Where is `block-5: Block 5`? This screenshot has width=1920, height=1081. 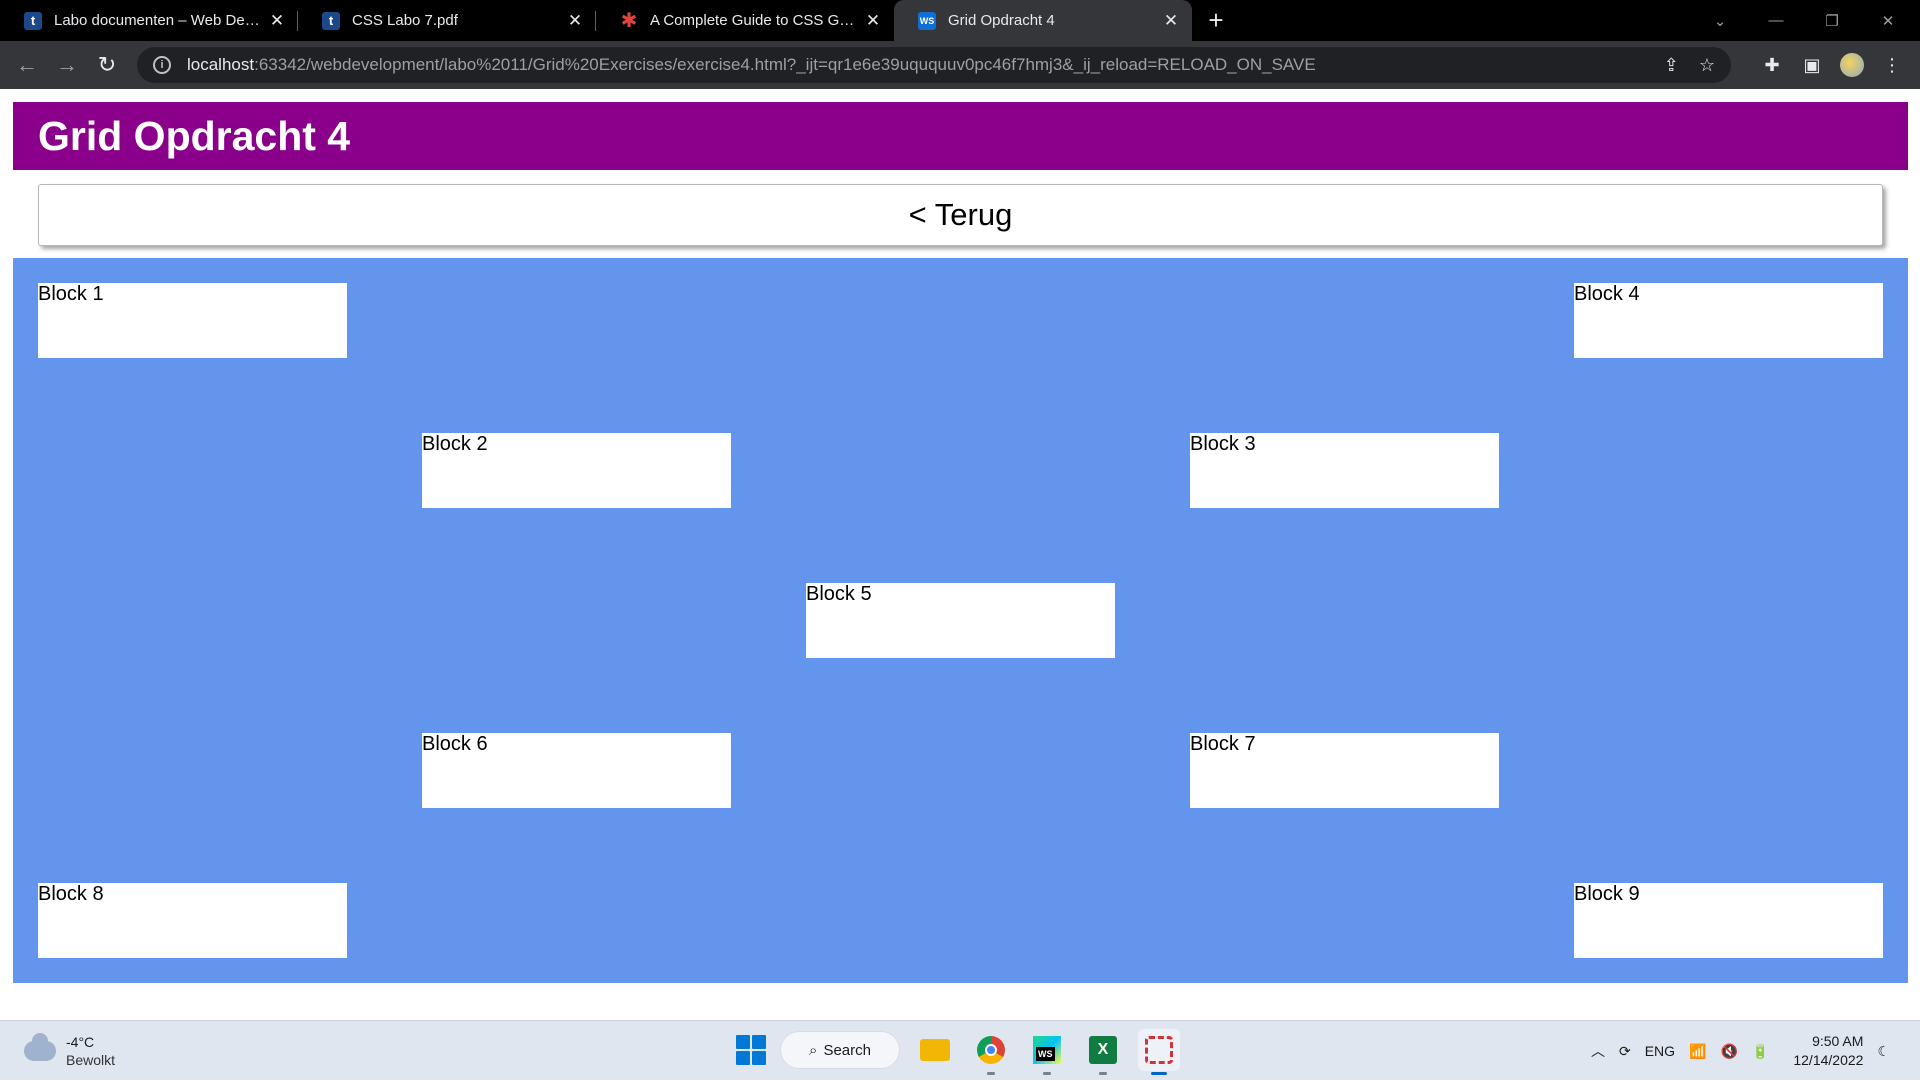 block-5: Block 5 is located at coordinates (960, 620).